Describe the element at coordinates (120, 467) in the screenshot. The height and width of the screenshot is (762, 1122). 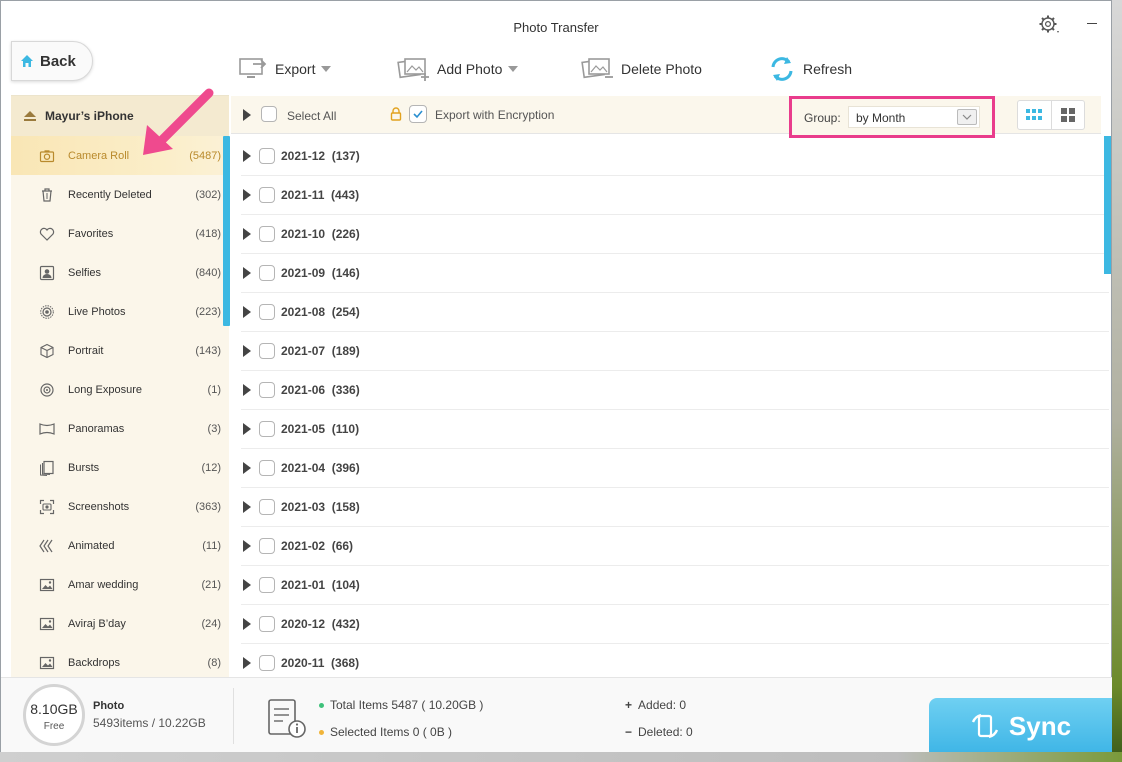
I see `sidebar-item-bursts: Bursts (12)` at that location.